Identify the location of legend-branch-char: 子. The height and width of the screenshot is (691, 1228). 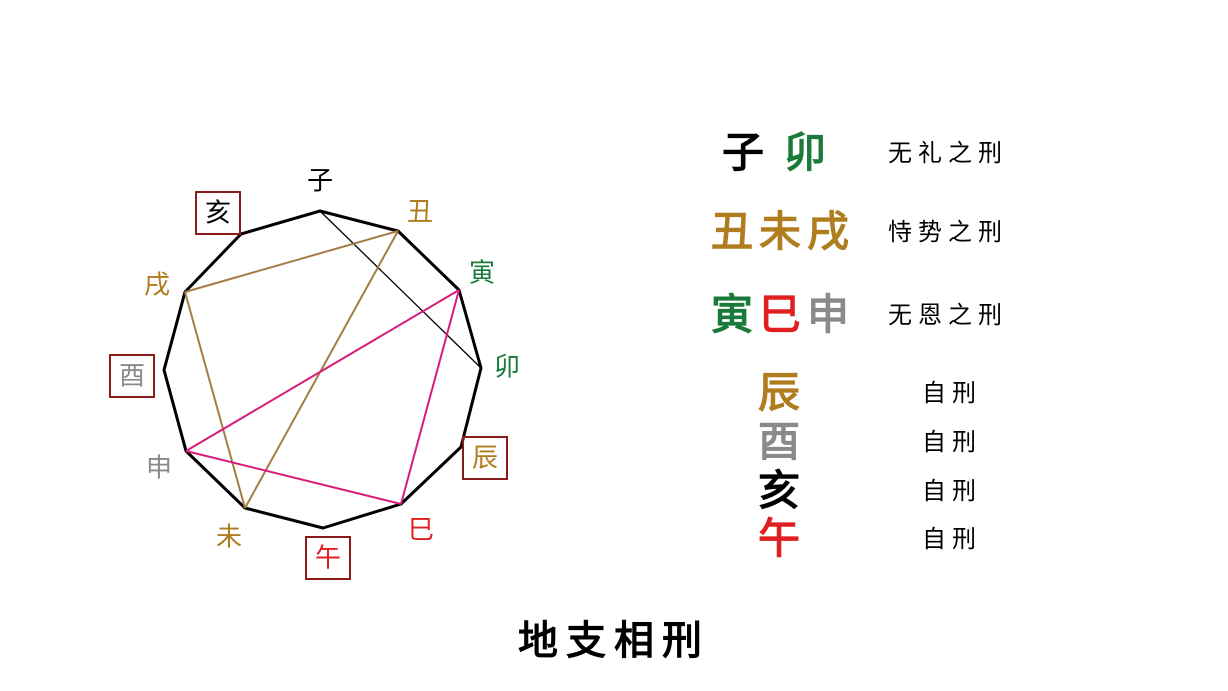
(745, 152).